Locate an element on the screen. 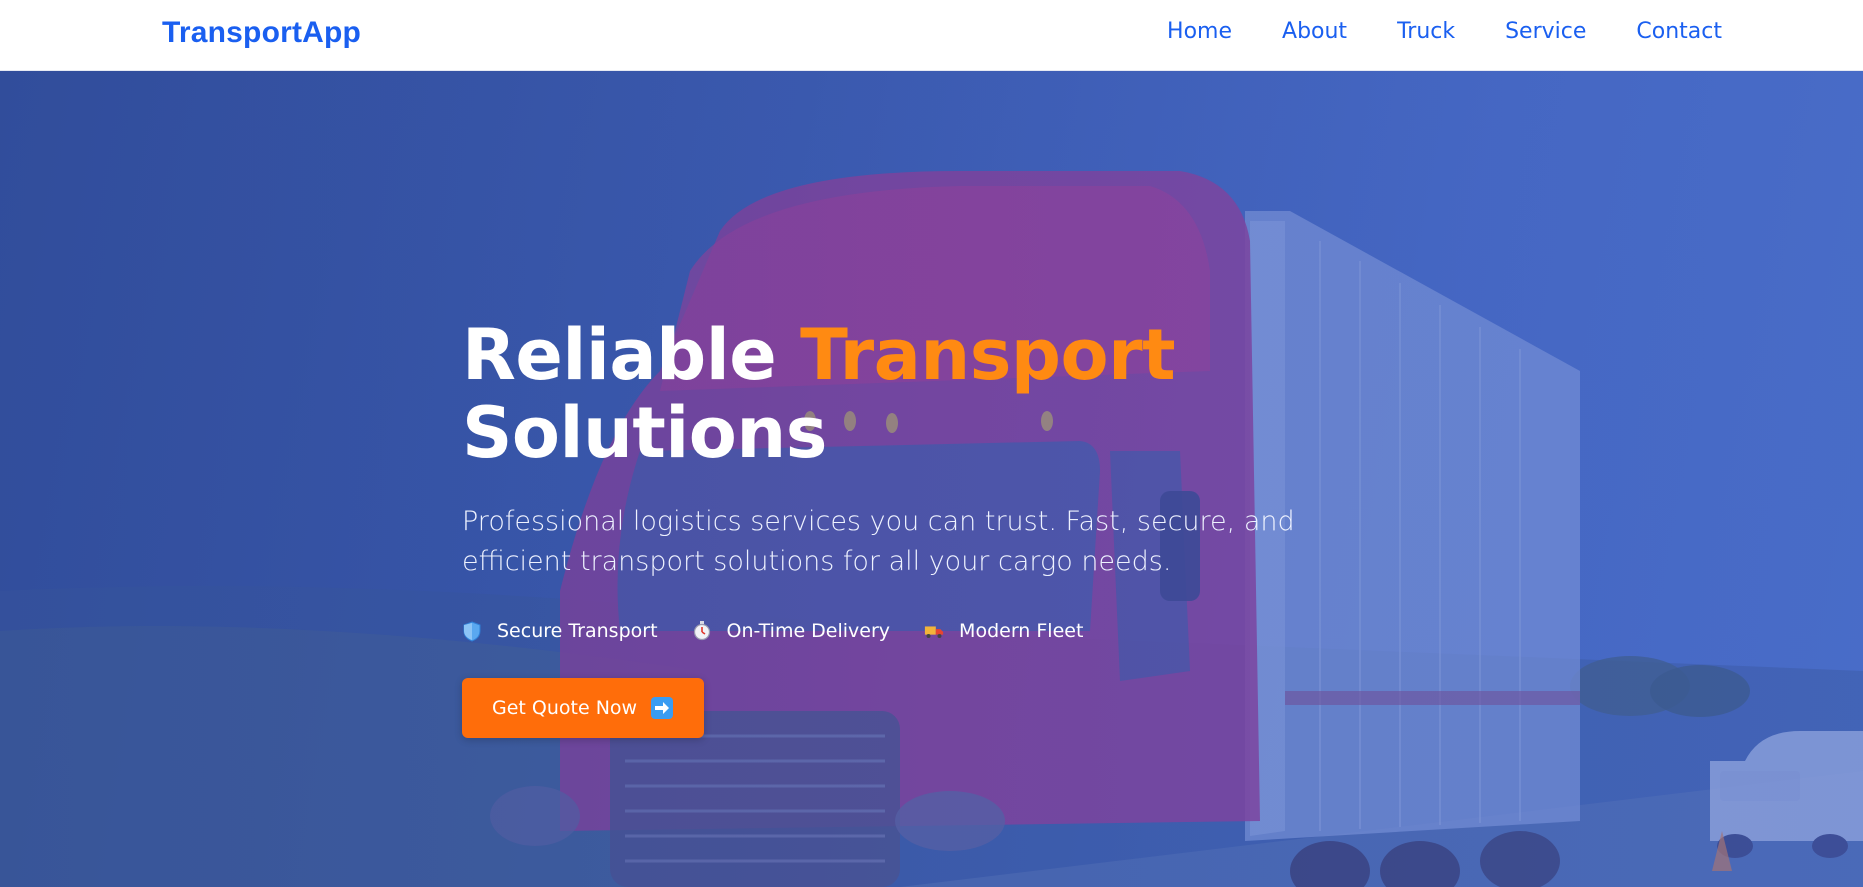 The height and width of the screenshot is (887, 1863). get-quote-button: Get Quote Now is located at coordinates (583, 708).